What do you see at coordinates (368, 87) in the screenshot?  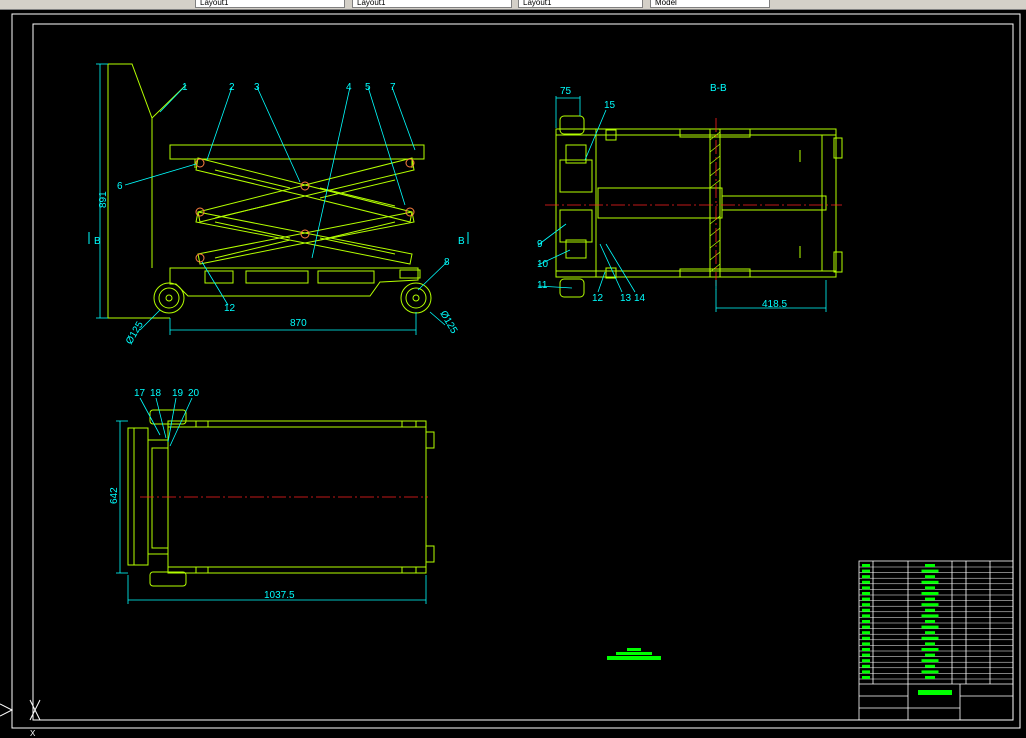 I see `part-number: 5` at bounding box center [368, 87].